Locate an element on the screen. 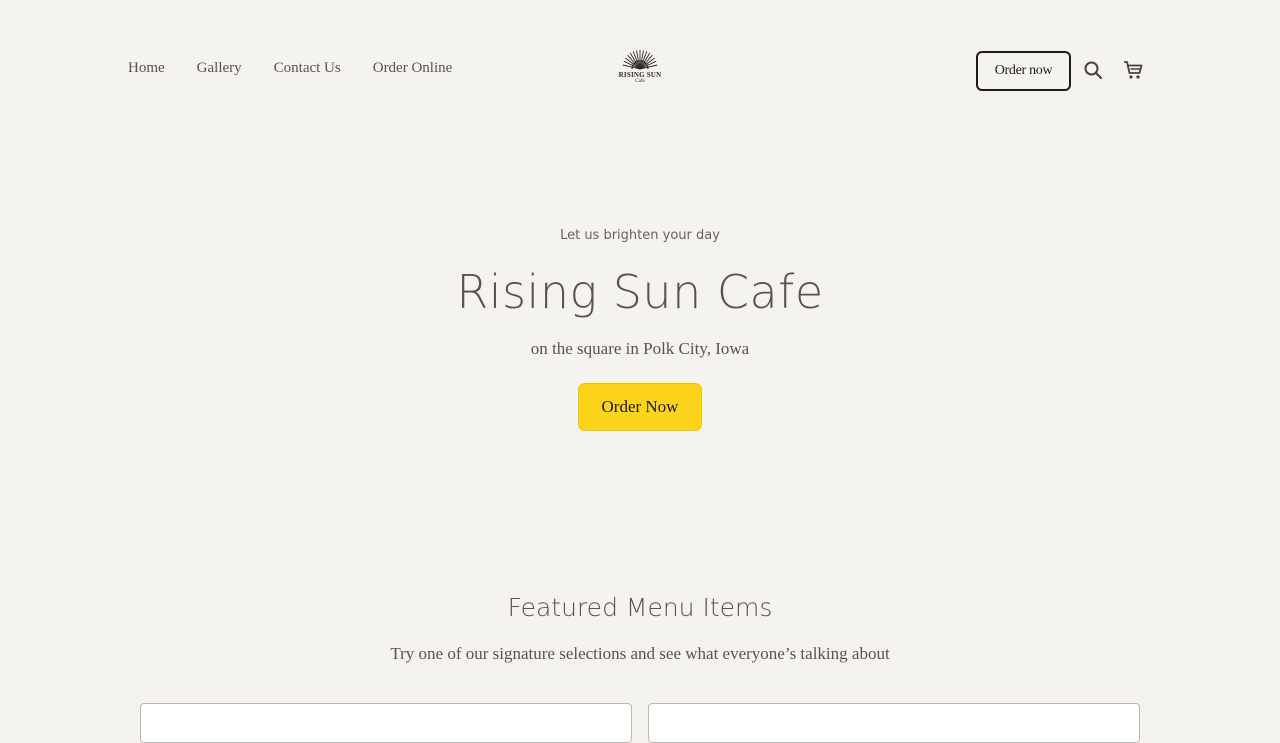  logo-name: RISING SUN is located at coordinates (640, 75).